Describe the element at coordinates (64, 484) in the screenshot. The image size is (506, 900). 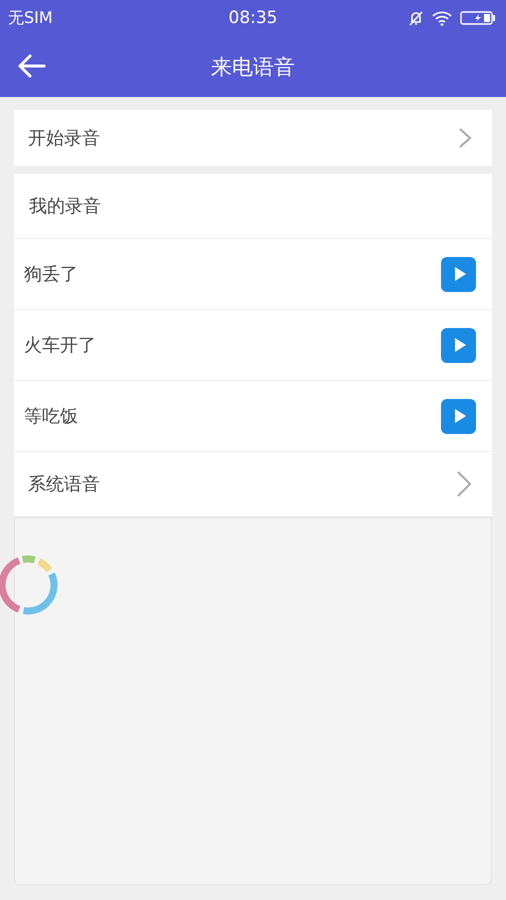
I see `system-voice-label: 系统语音` at that location.